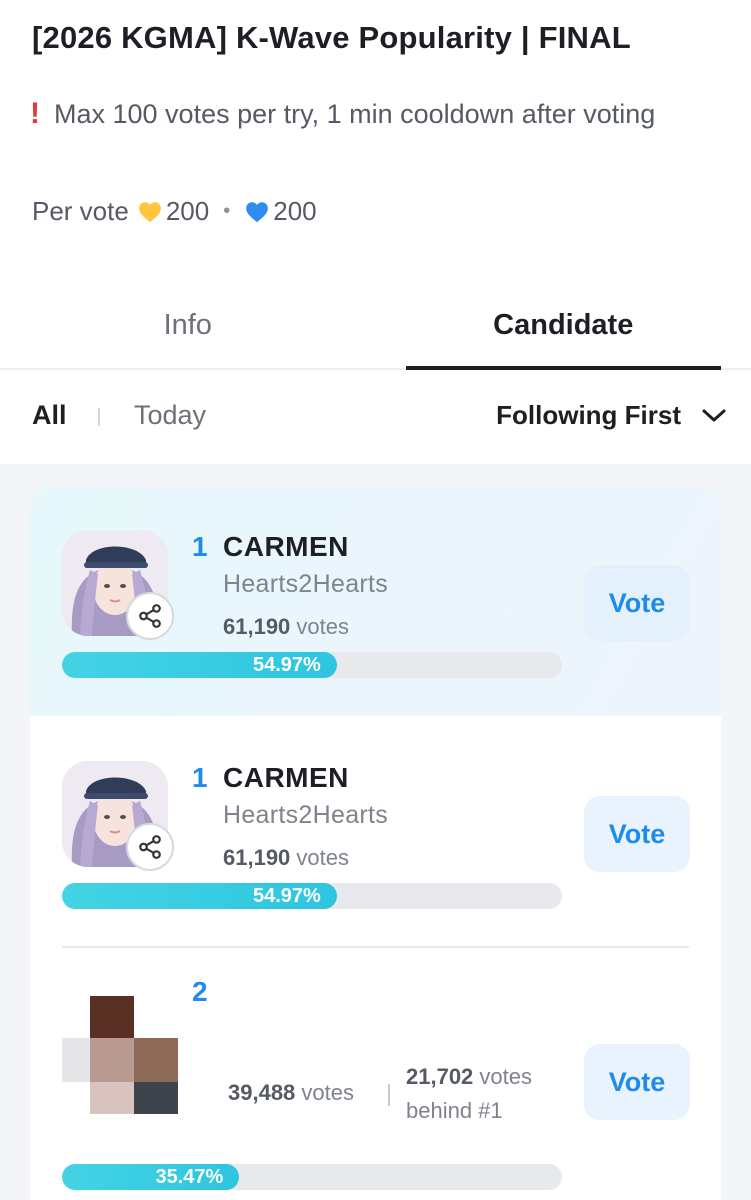 This screenshot has height=1200, width=751. What do you see at coordinates (187, 211) in the screenshot?
I see `gold-amount: 200` at bounding box center [187, 211].